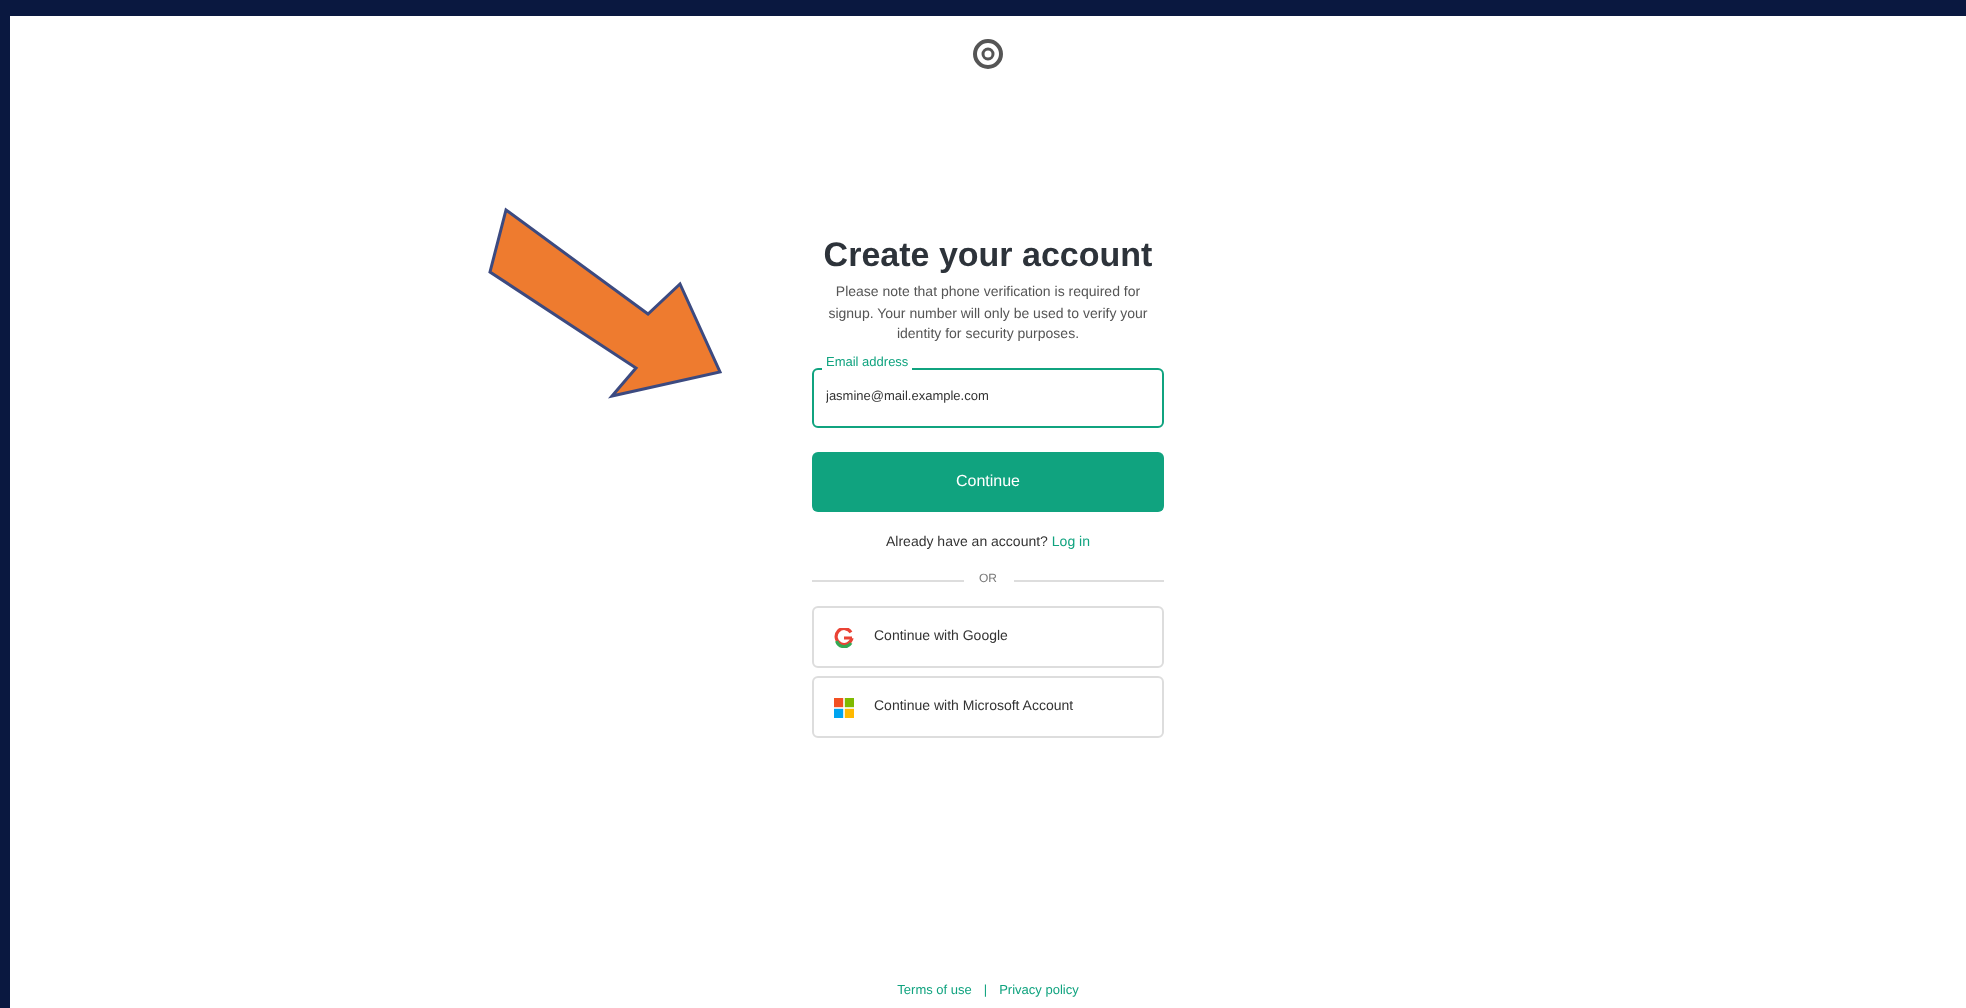  I want to click on continue-button: Continue, so click(988, 481).